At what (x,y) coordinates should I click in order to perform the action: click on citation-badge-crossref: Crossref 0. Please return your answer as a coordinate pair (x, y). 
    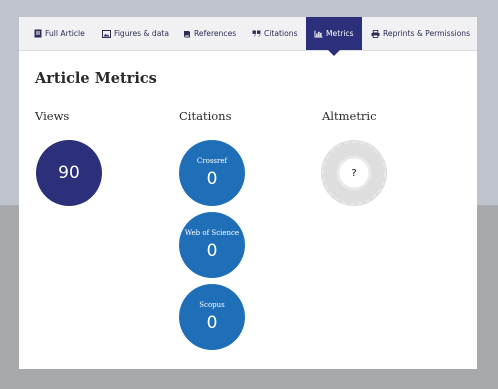
    Looking at the image, I should click on (212, 173).